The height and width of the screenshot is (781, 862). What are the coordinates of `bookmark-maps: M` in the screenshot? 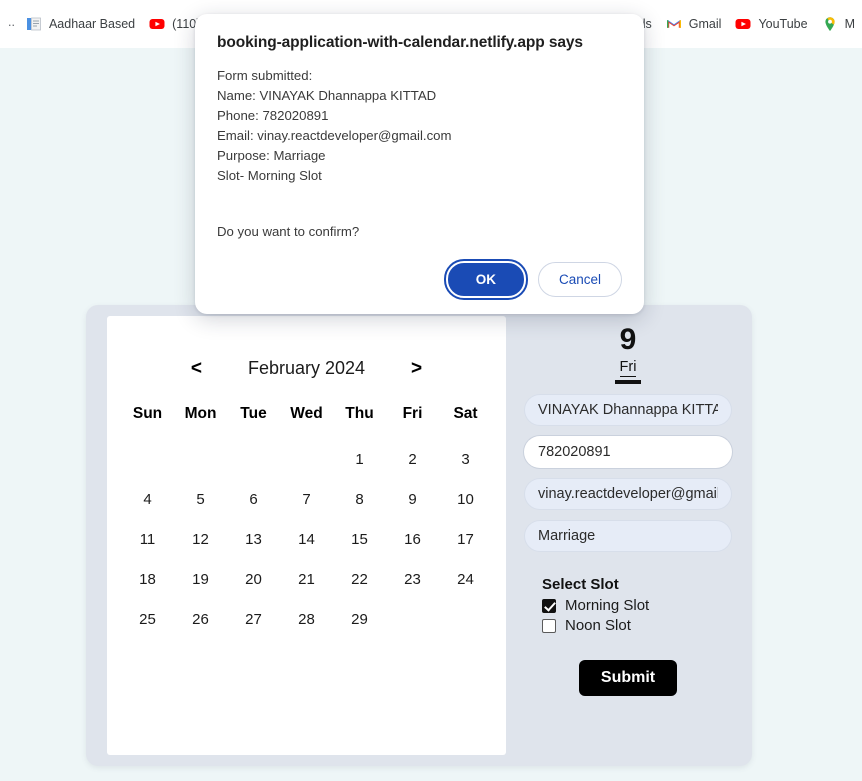 It's located at (838, 24).